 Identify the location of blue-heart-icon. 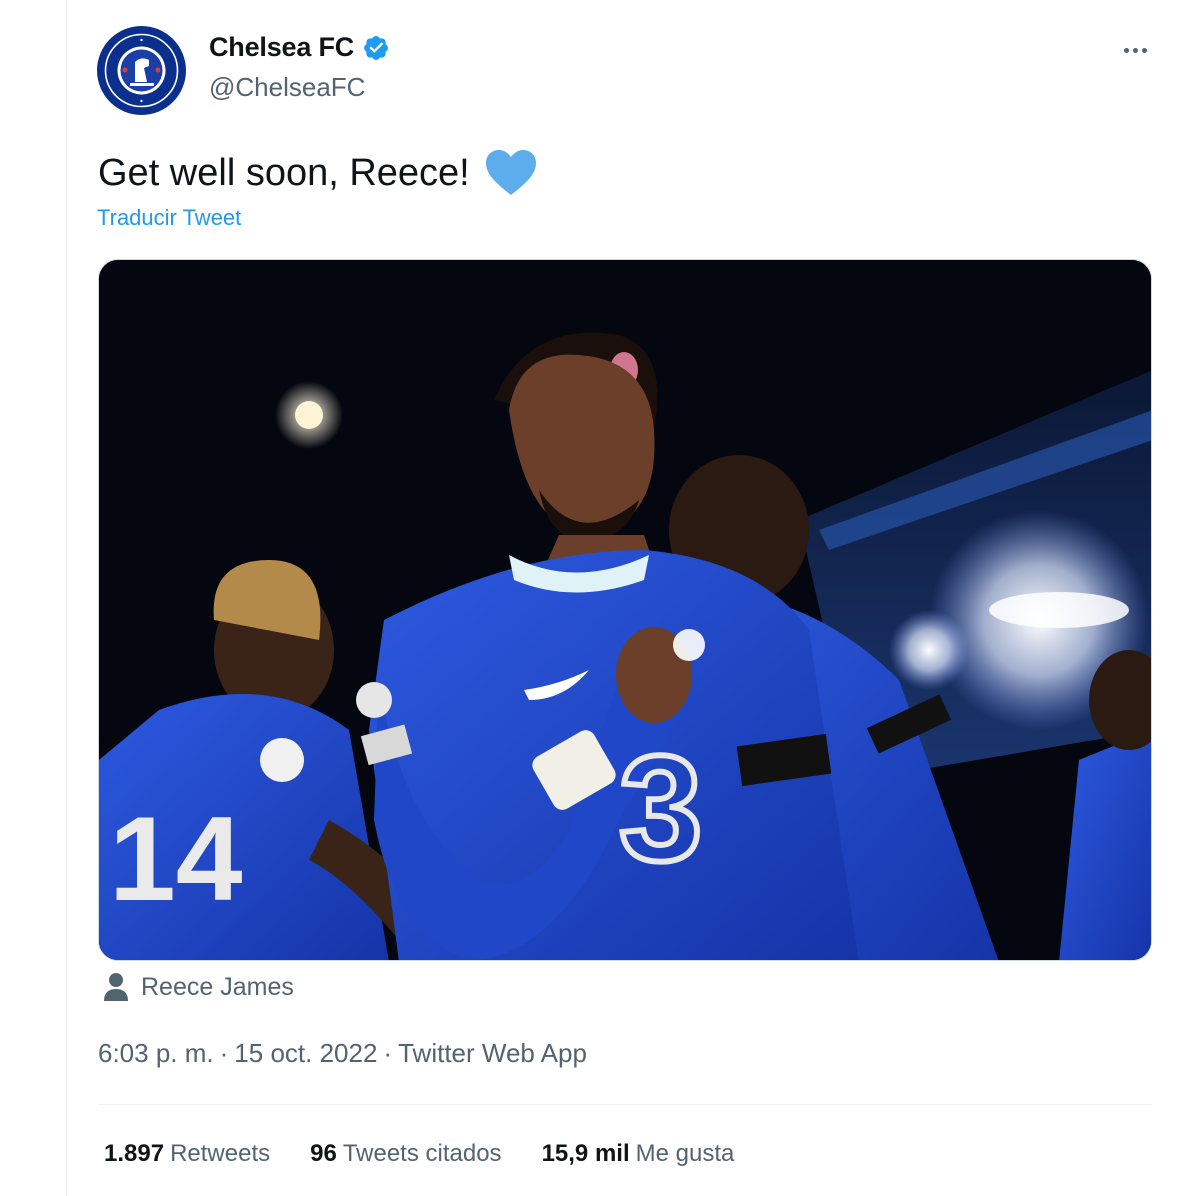
(510, 172).